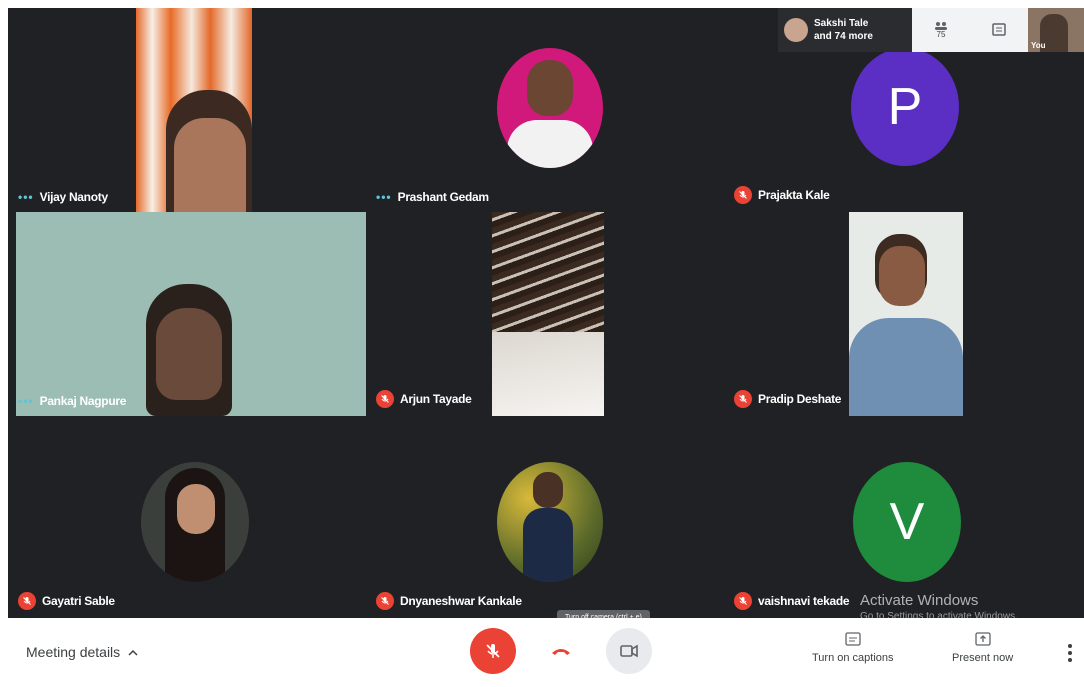 Image resolution: width=1084 pixels, height=687 pixels. Describe the element at coordinates (919, 600) in the screenshot. I see `watermark-title: Activate Windows` at that location.